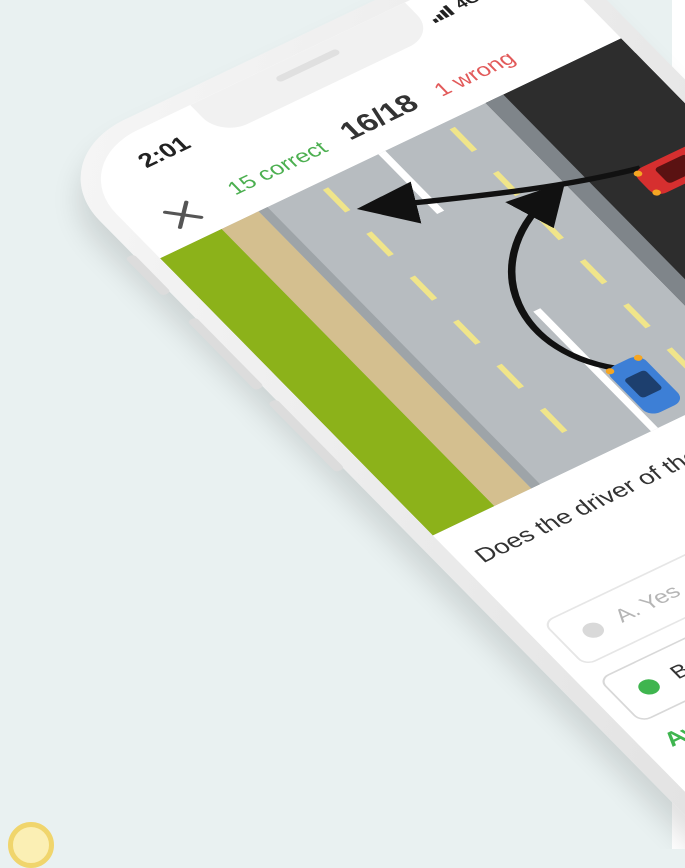 This screenshot has height=868, width=685. What do you see at coordinates (675, 662) in the screenshot?
I see `answer-option-label: B. No` at bounding box center [675, 662].